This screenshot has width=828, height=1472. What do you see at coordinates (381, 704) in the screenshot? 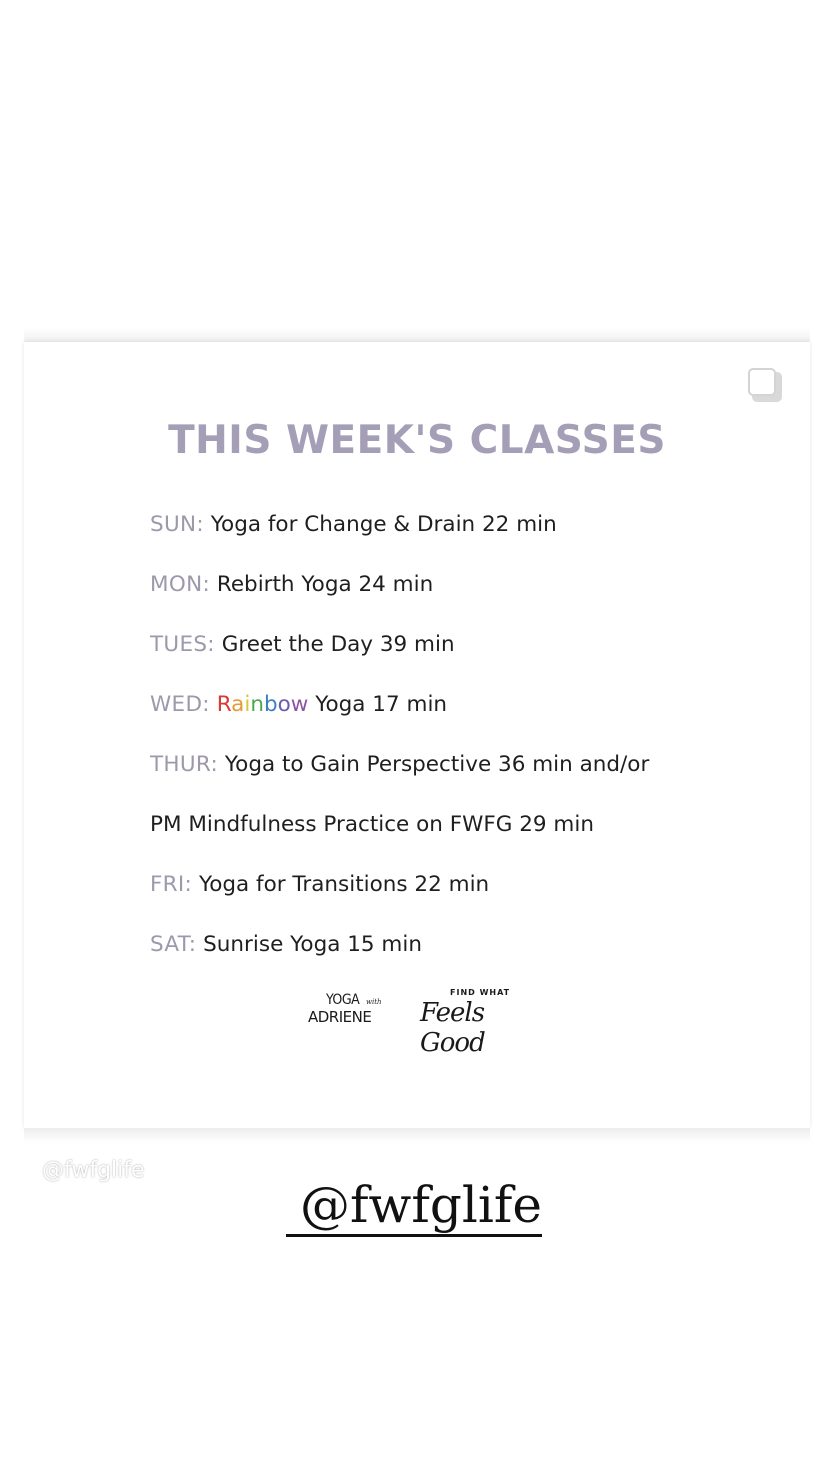
I see `class-text: Yoga 17 min` at bounding box center [381, 704].